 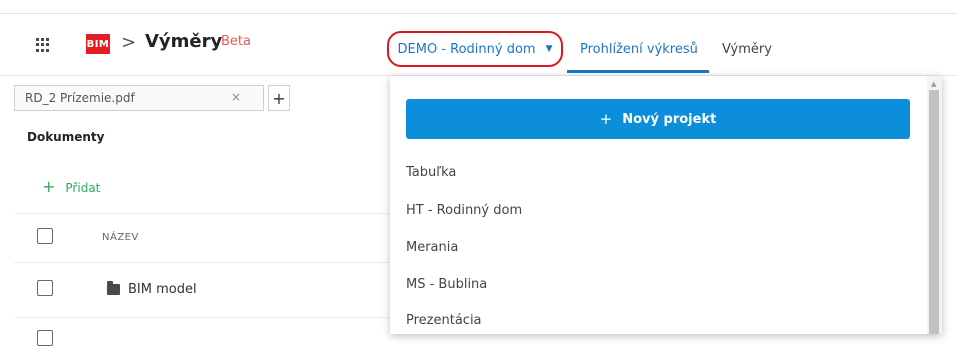 What do you see at coordinates (80, 98) in the screenshot?
I see `document-tab-label: RD_2 Prízemie.pdf` at bounding box center [80, 98].